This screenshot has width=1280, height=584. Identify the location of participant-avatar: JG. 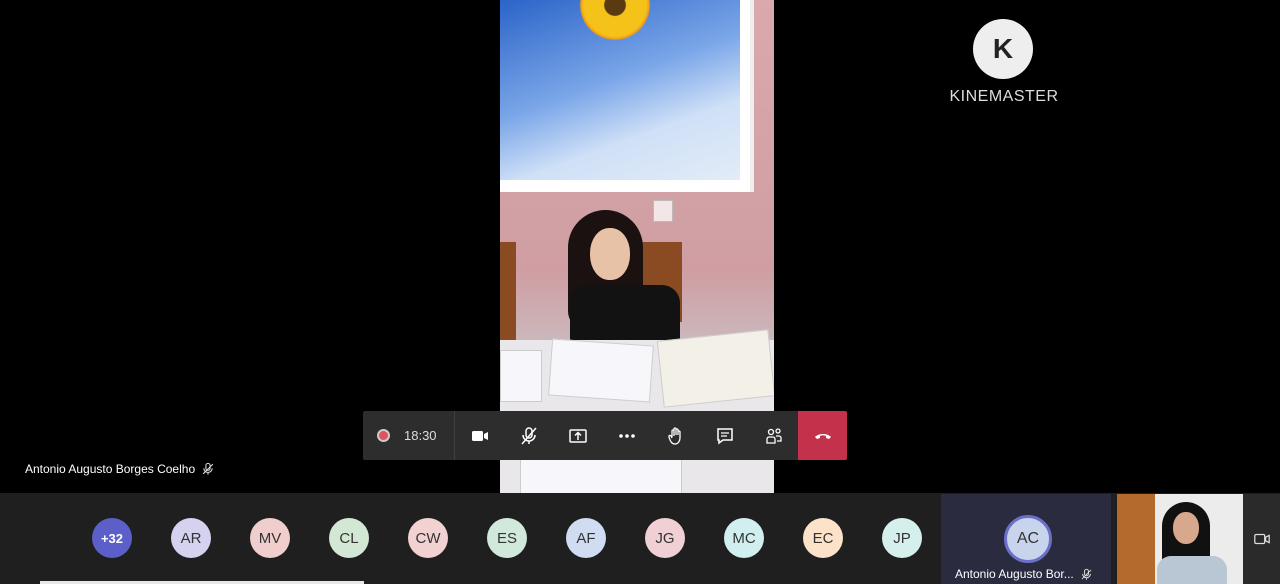
(665, 538).